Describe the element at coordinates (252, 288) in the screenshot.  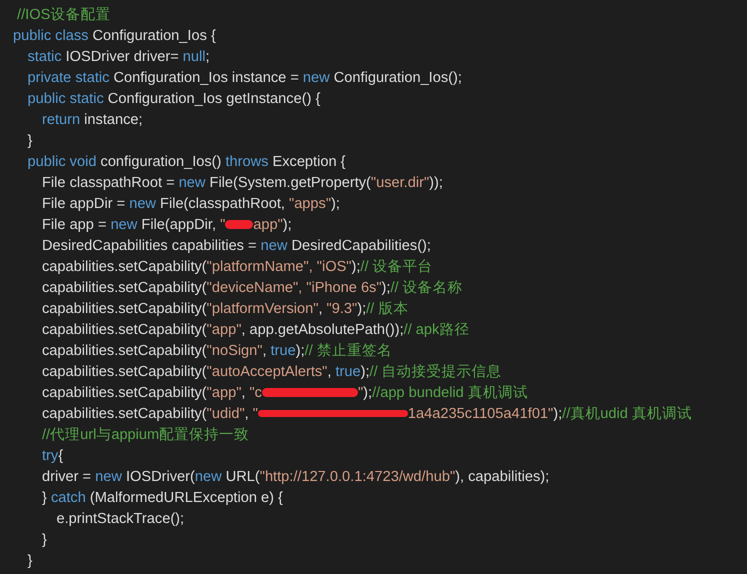
I see `code-line: capabilities.setCapability("deviceName", "iPhone 6s");// 设备名称` at that location.